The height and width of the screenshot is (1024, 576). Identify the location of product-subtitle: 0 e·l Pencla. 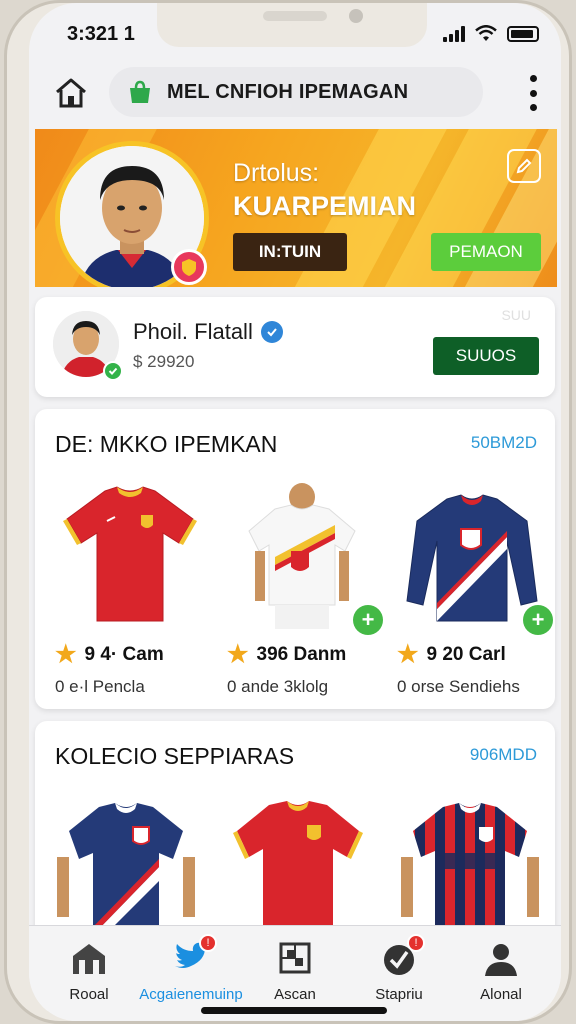
(100, 686).